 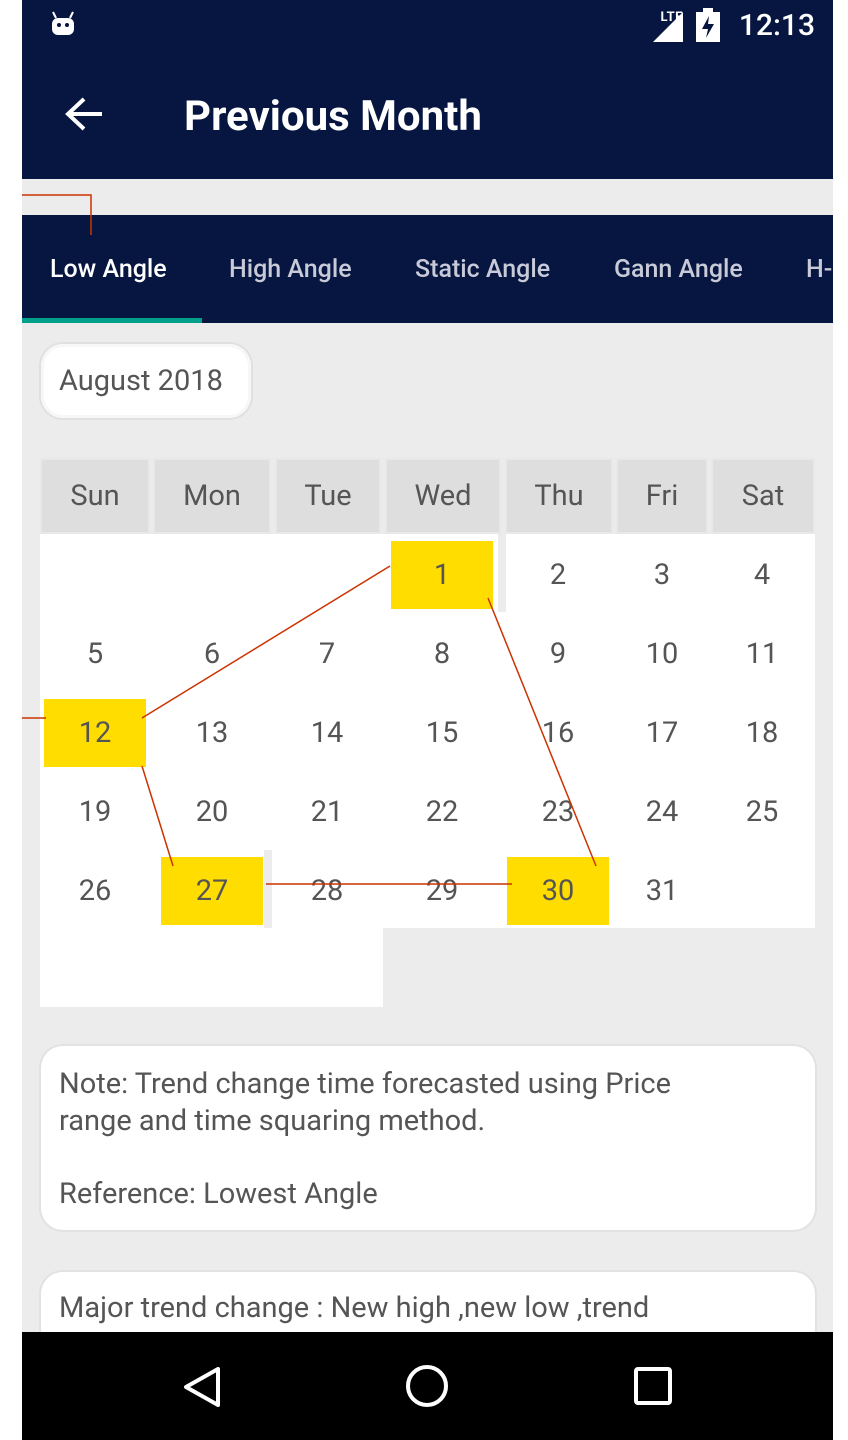 I want to click on note-line-2: range and time squaring method., so click(x=272, y=1121).